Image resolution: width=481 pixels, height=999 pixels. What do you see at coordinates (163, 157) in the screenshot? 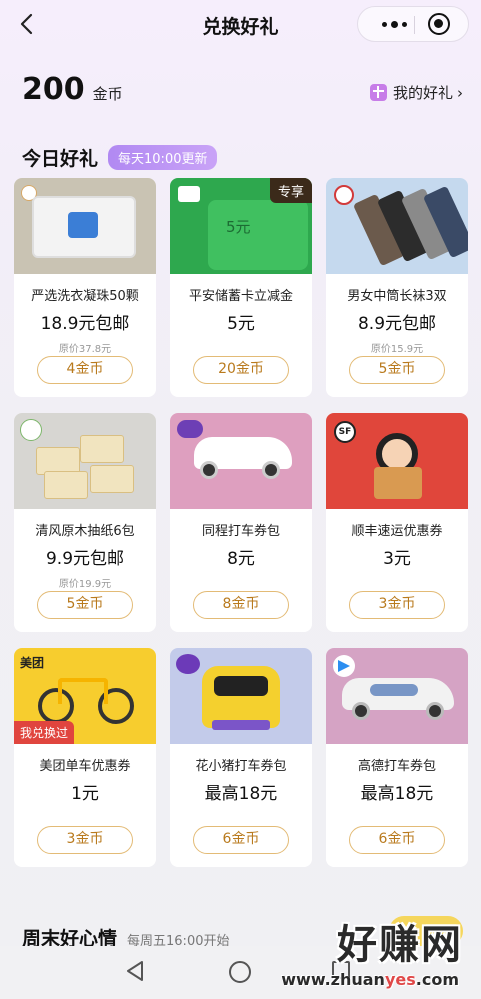
I see `update-time-badge: 每天10:00更新` at bounding box center [163, 157].